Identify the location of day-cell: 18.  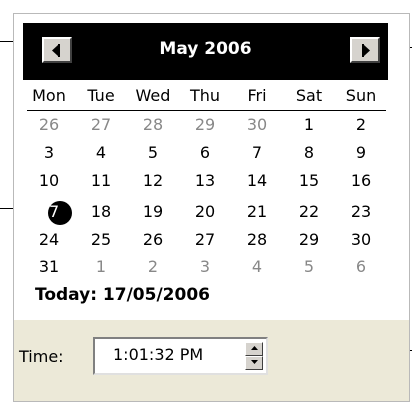
(101, 212).